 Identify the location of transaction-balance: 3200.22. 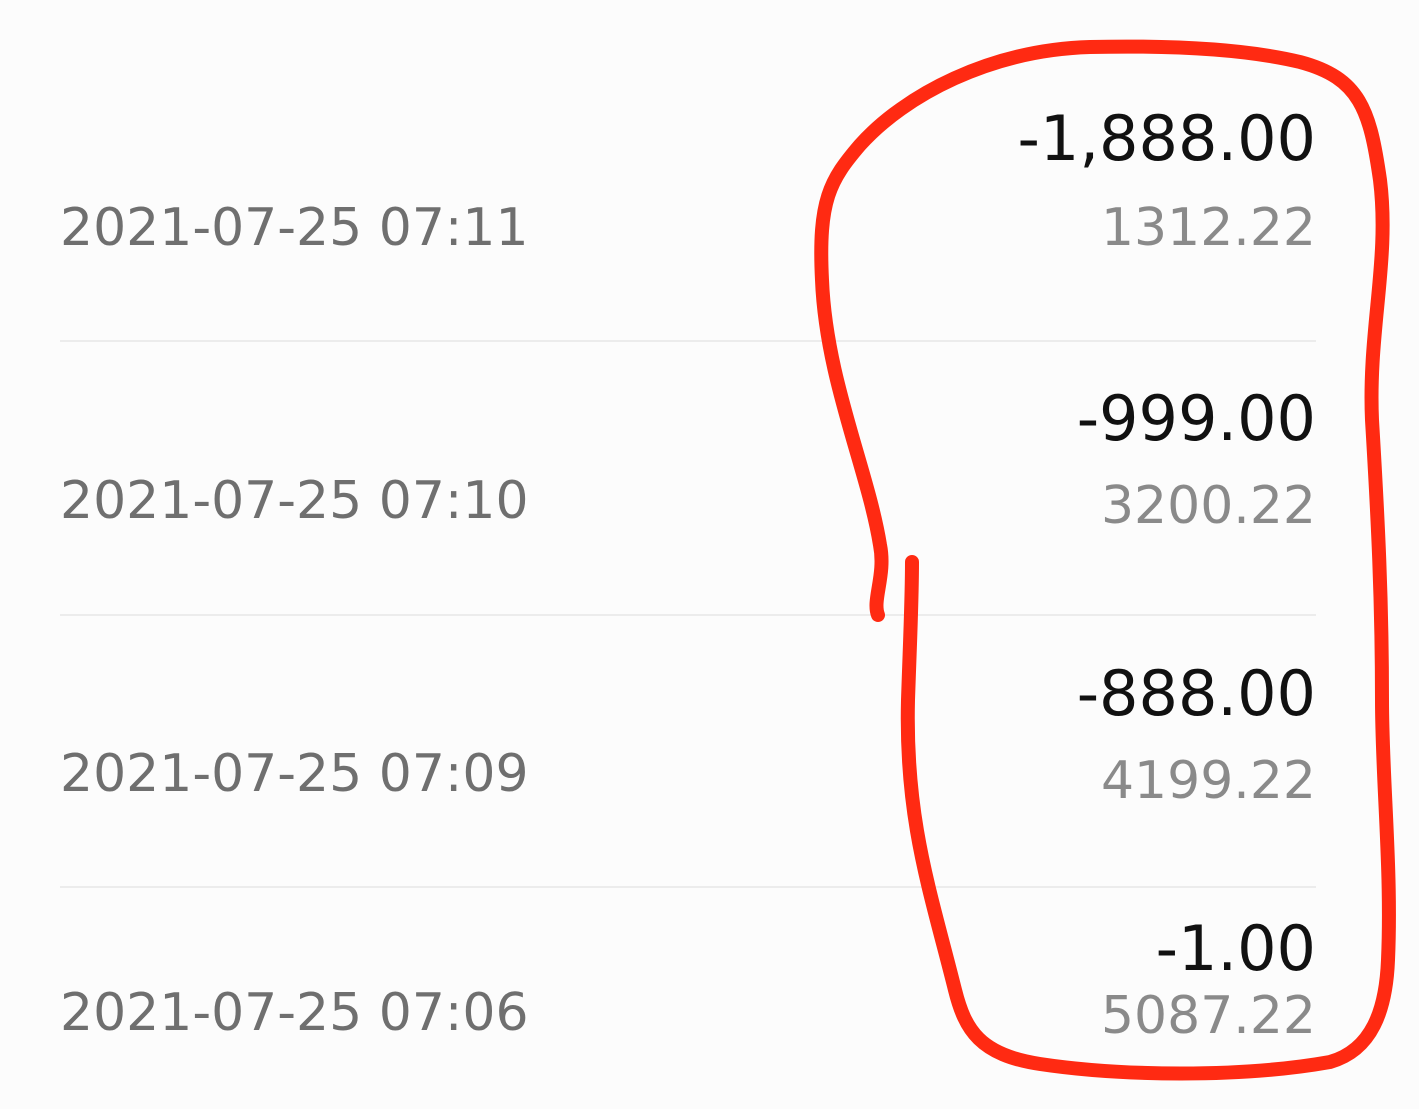
(1208, 506).